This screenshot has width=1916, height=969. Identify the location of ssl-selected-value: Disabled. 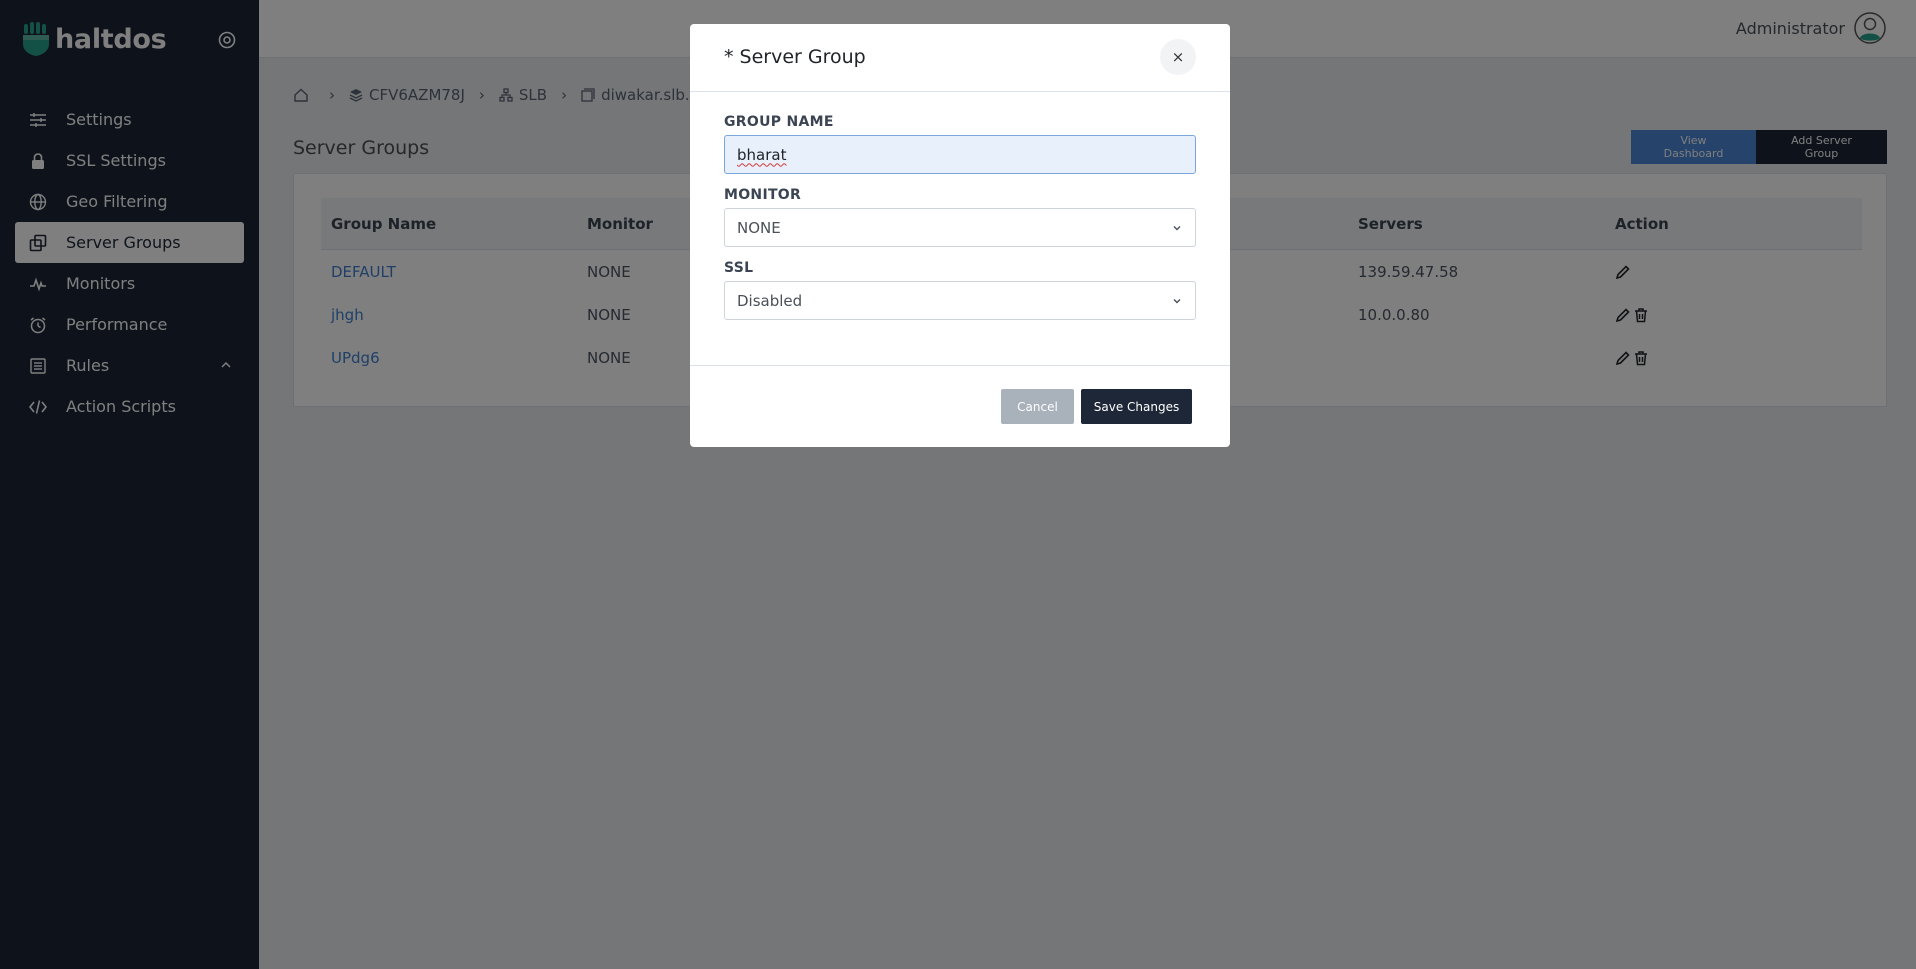
(770, 300).